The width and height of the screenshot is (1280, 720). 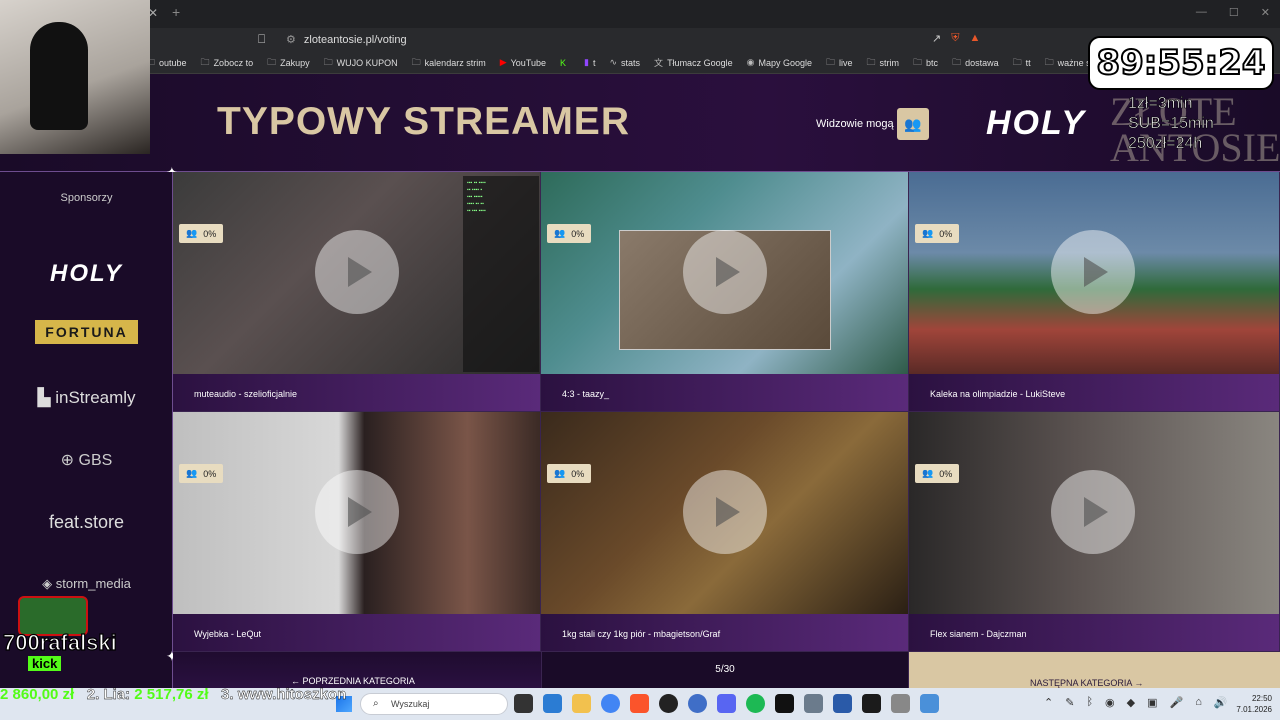 What do you see at coordinates (1110, 702) in the screenshot?
I see `app-tray-icon: ◉` at bounding box center [1110, 702].